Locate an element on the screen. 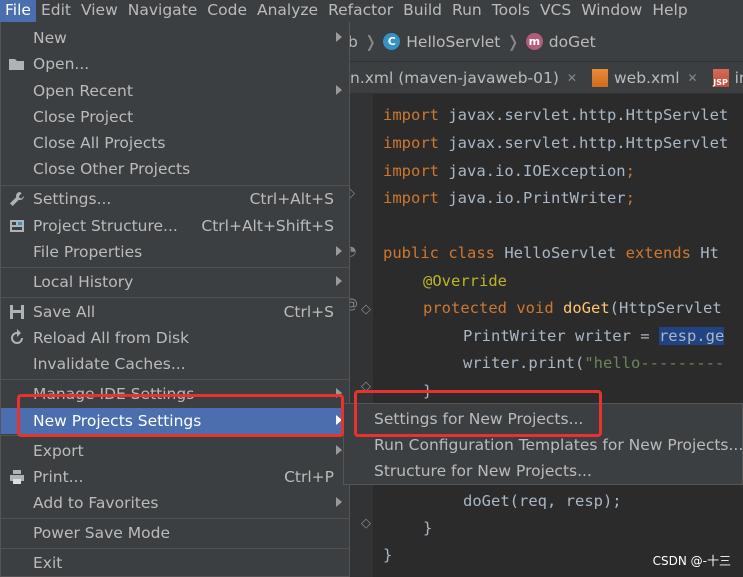 This screenshot has height=577, width=743. menu-item-settings: Settings... Ctrl+Alt+S is located at coordinates (175, 199).